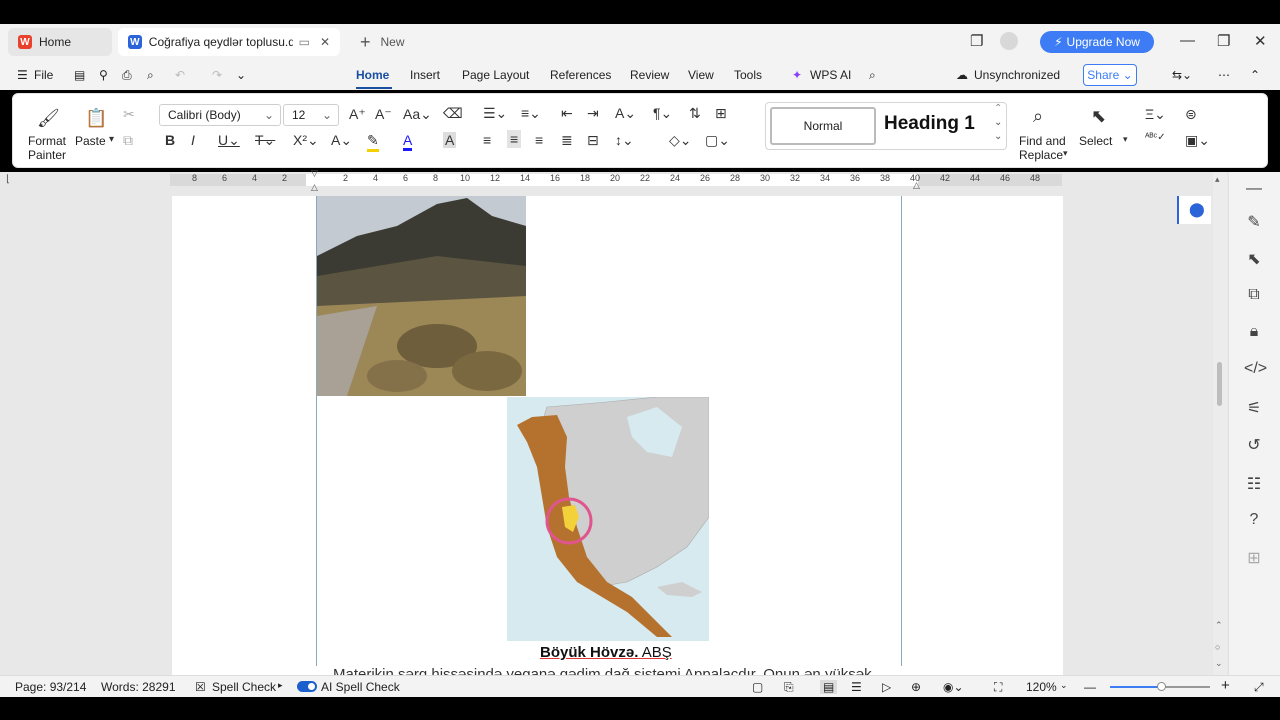 The image size is (1280, 720). I want to click on fullscreen-icon: ⤢, so click(1259, 687).